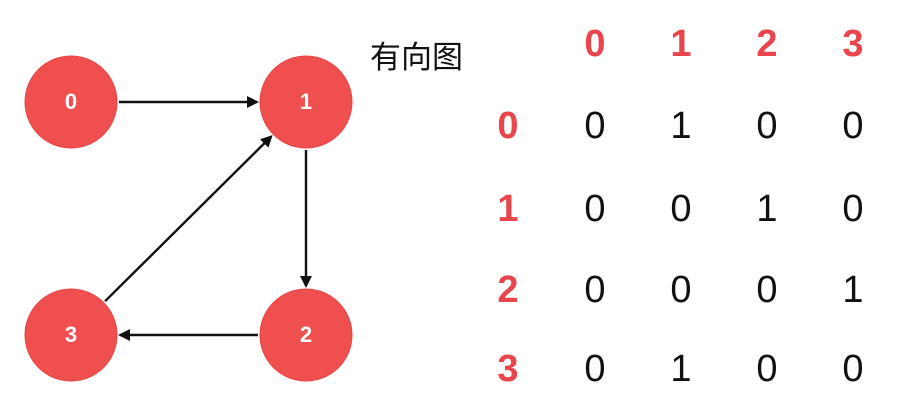 This screenshot has width=898, height=412. What do you see at coordinates (852, 126) in the screenshot?
I see `matrix-cell-0-3: 0` at bounding box center [852, 126].